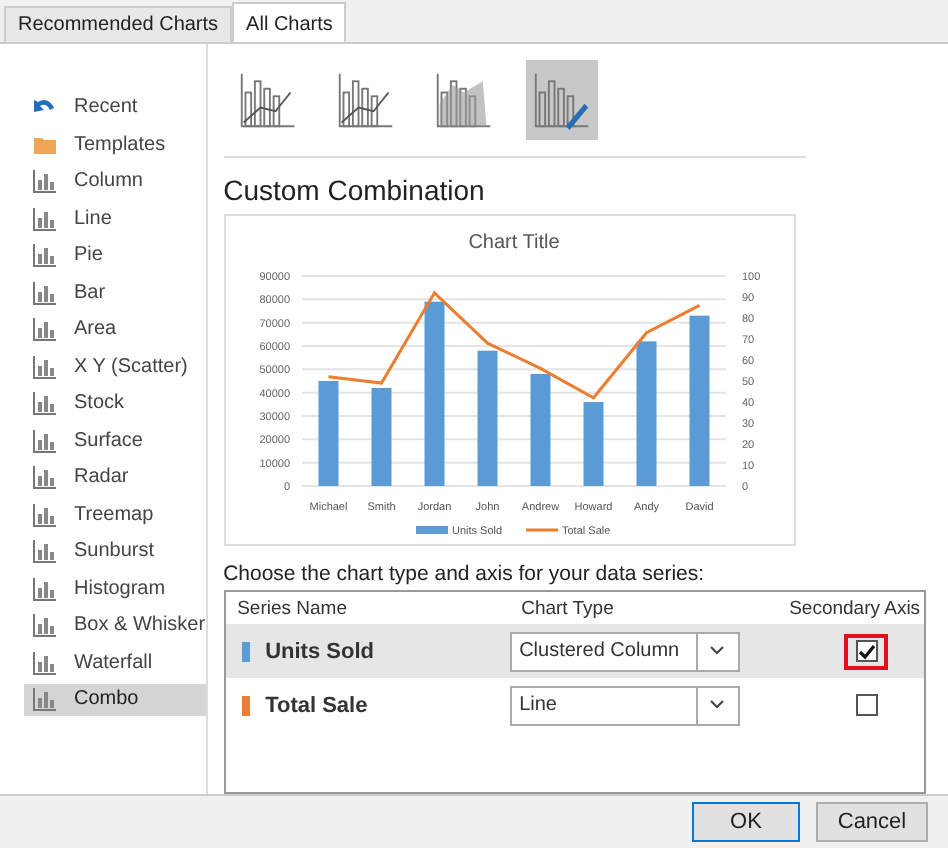 The image size is (948, 848). What do you see at coordinates (431, 530) in the screenshot?
I see `legend-swatch` at bounding box center [431, 530].